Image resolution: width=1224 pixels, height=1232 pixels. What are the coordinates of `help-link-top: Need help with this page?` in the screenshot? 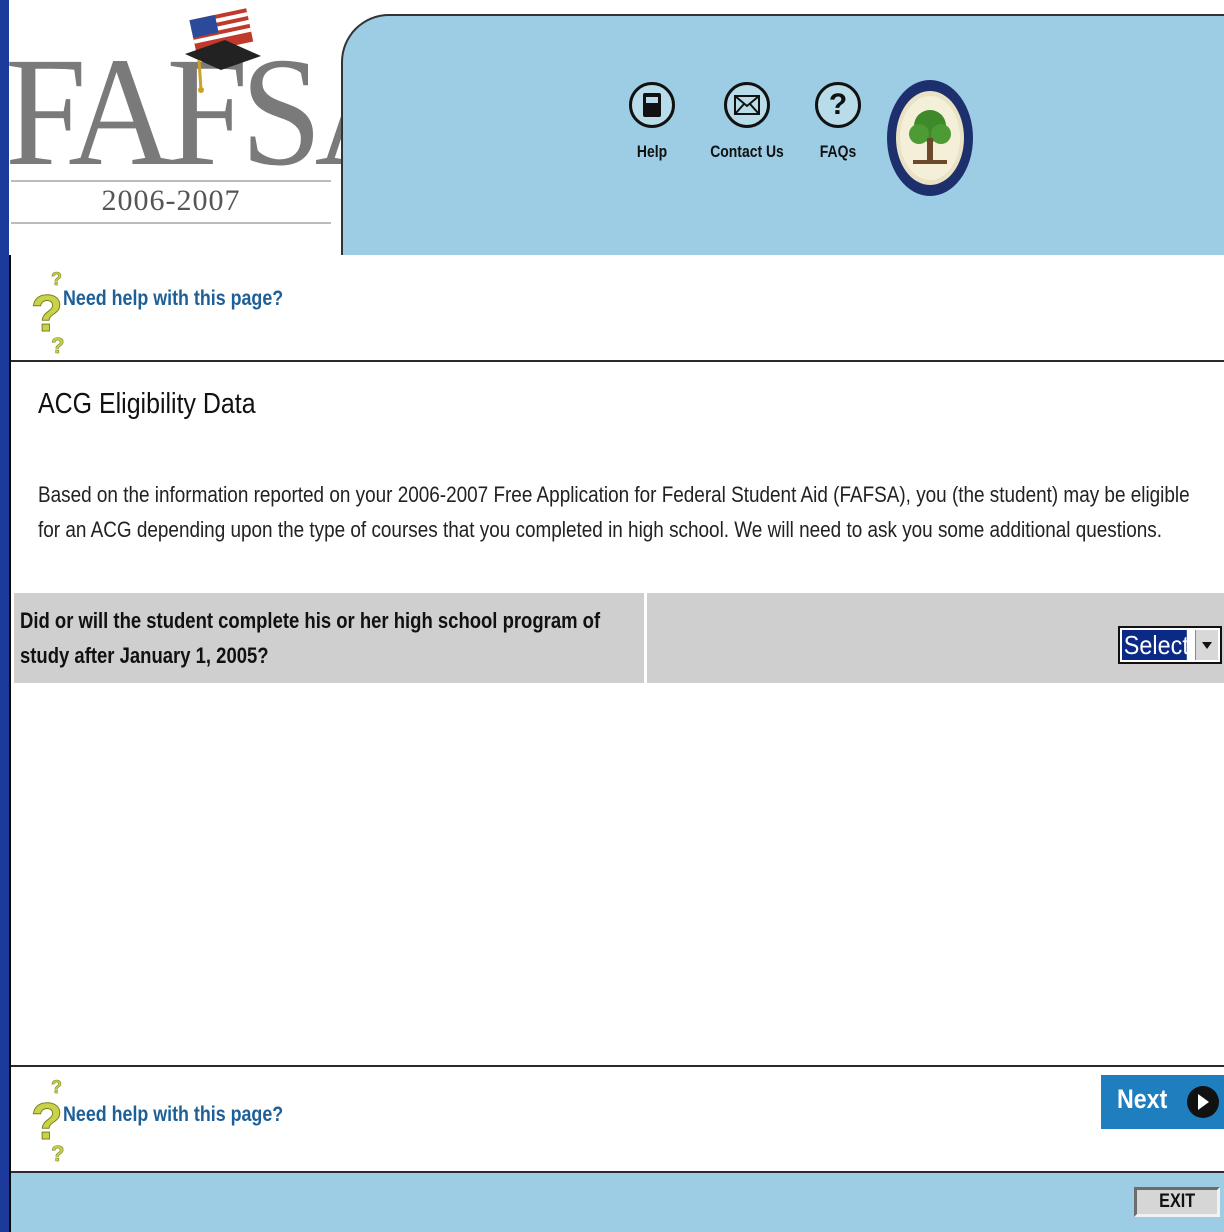 It's located at (173, 299).